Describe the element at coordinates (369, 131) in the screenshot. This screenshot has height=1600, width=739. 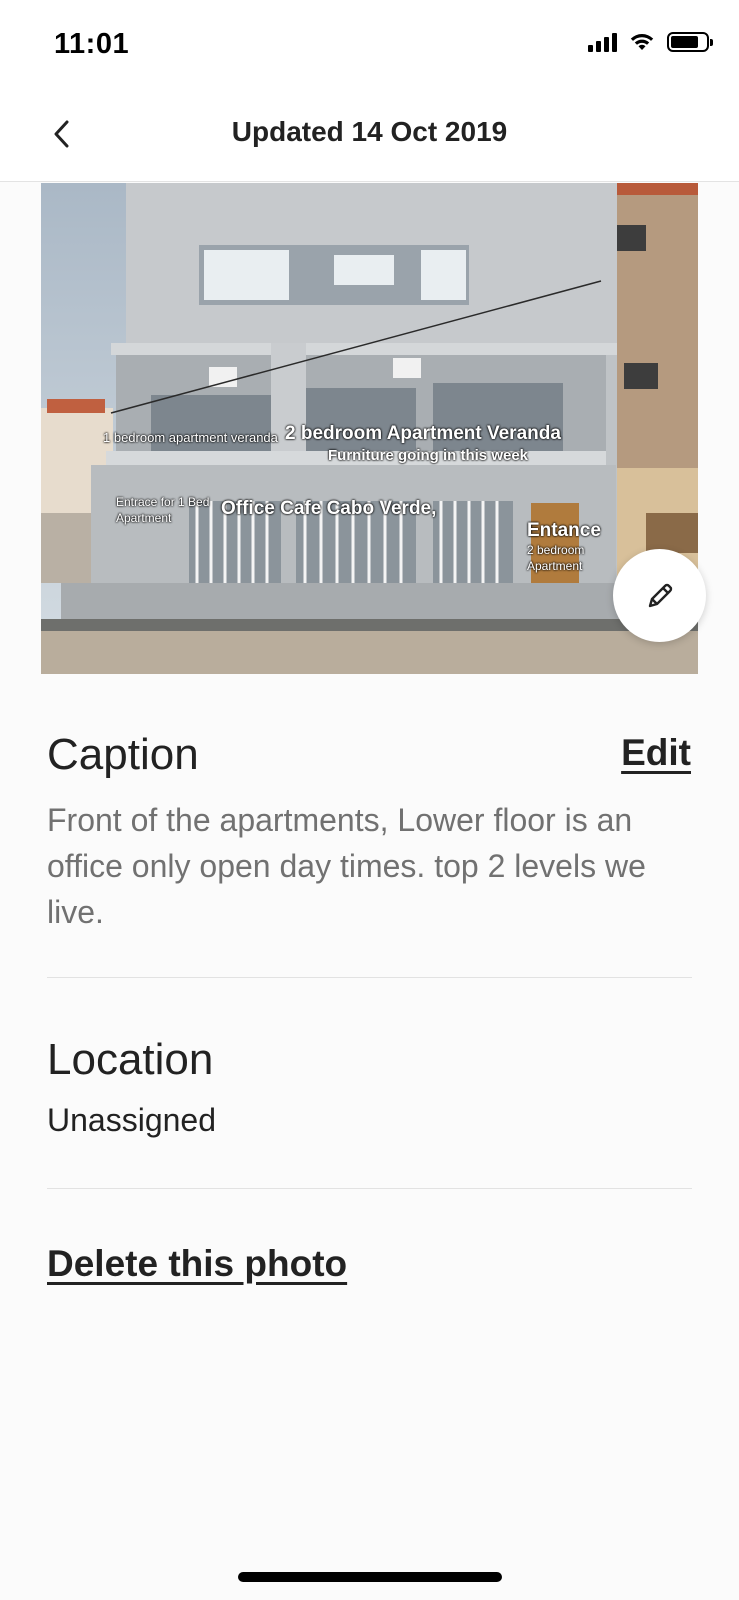
I see `page-title: Updated 14 Oct 2019` at that location.